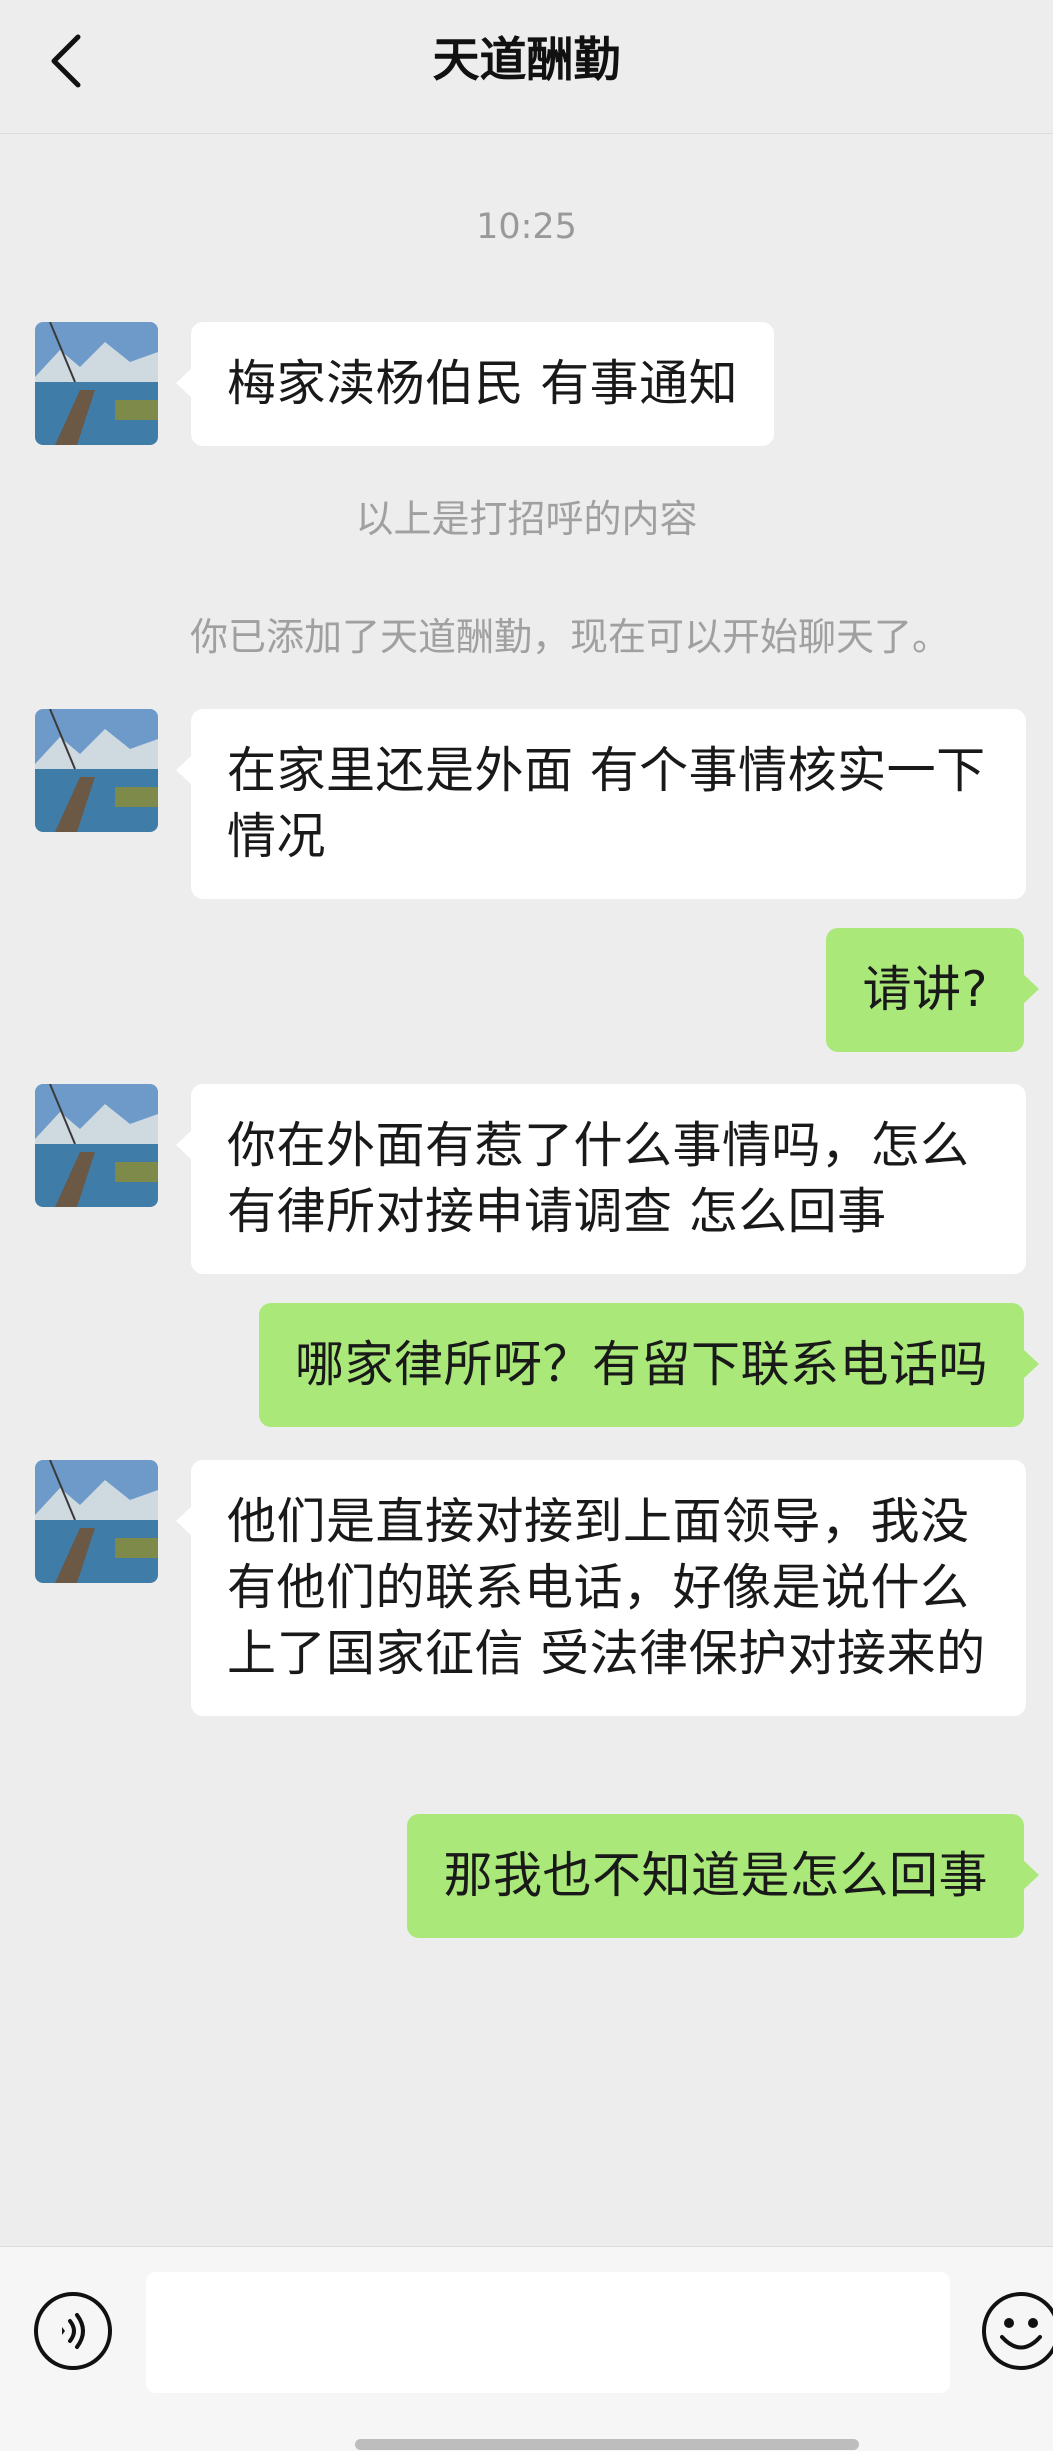 The width and height of the screenshot is (1053, 2451). What do you see at coordinates (601, 1179) in the screenshot?
I see `incoming-message-bubble: 你在外面有惹了什么事情吗，怎么有律所对接申请调查 怎么回事` at bounding box center [601, 1179].